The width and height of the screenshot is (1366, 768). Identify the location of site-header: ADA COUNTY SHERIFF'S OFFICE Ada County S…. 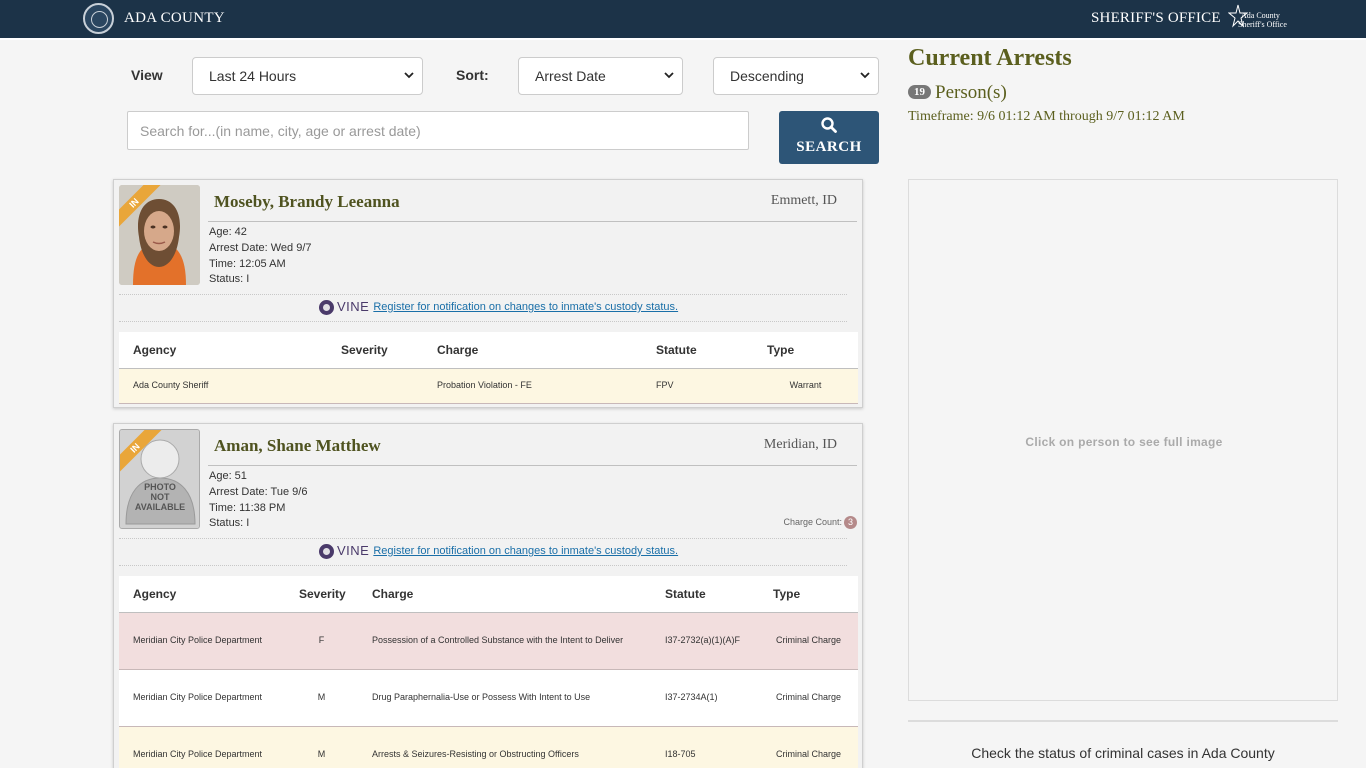
(683, 20).